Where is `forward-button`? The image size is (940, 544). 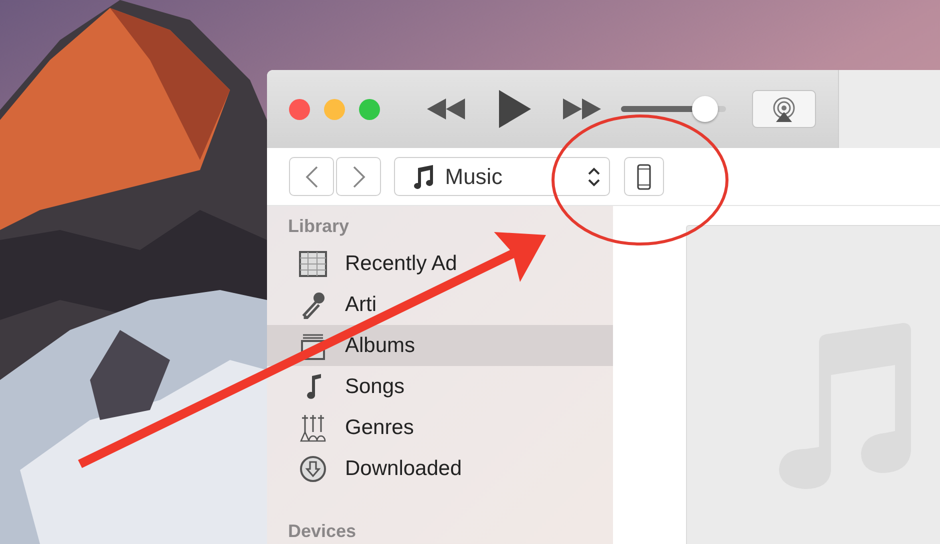 forward-button is located at coordinates (358, 176).